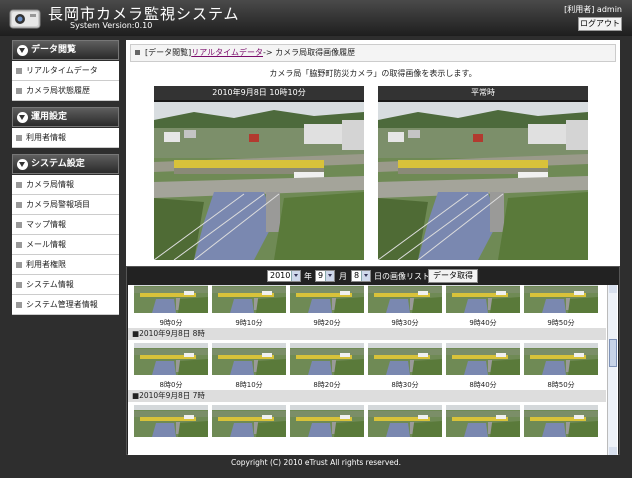 The width and height of the screenshot is (632, 478). What do you see at coordinates (612, 370) in the screenshot?
I see `vertical-scrollbar` at bounding box center [612, 370].